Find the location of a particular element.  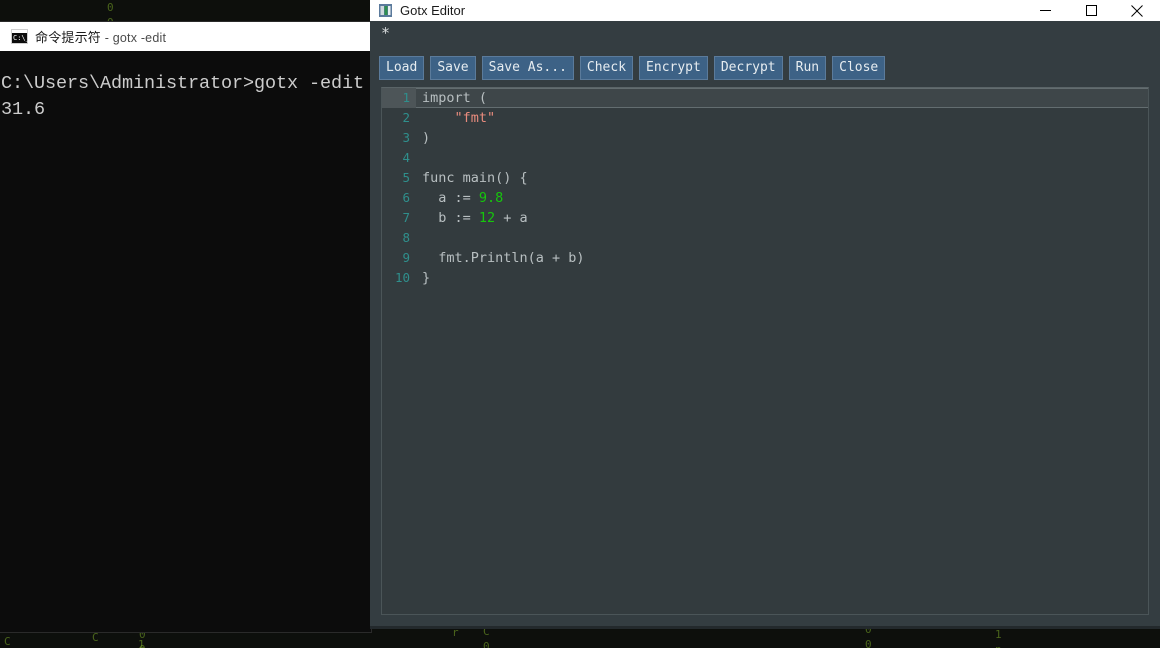

code-line-row: 7 b := 12 + a is located at coordinates (765, 218).